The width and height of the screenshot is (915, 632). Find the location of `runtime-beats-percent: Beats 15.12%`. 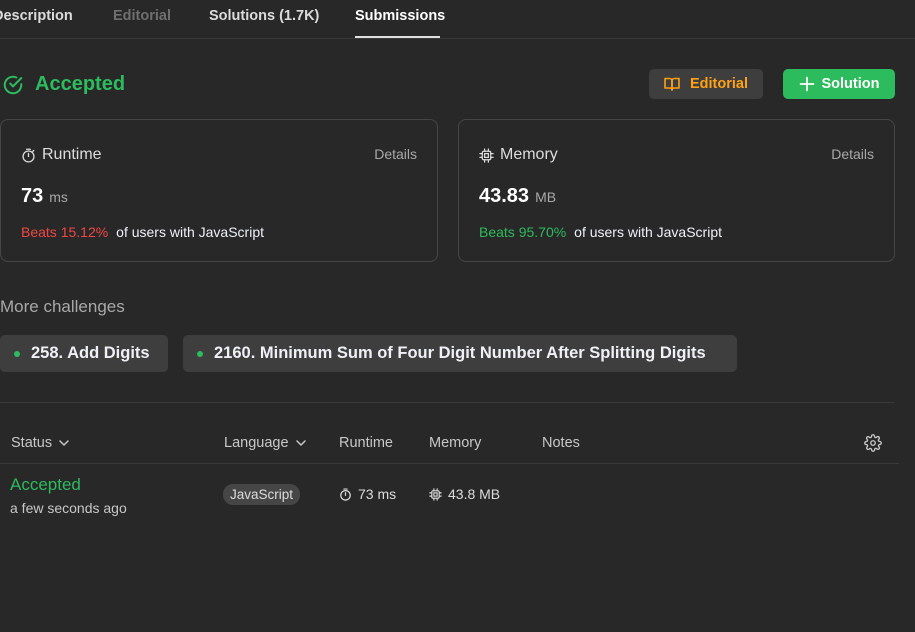

runtime-beats-percent: Beats 15.12% is located at coordinates (65, 232).